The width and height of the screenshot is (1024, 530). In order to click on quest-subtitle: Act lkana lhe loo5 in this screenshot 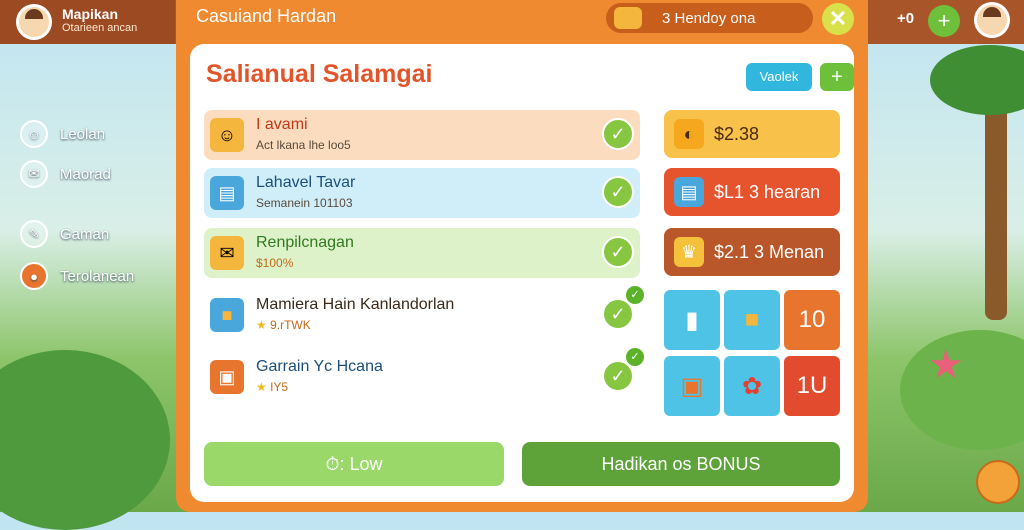, I will do `click(303, 145)`.